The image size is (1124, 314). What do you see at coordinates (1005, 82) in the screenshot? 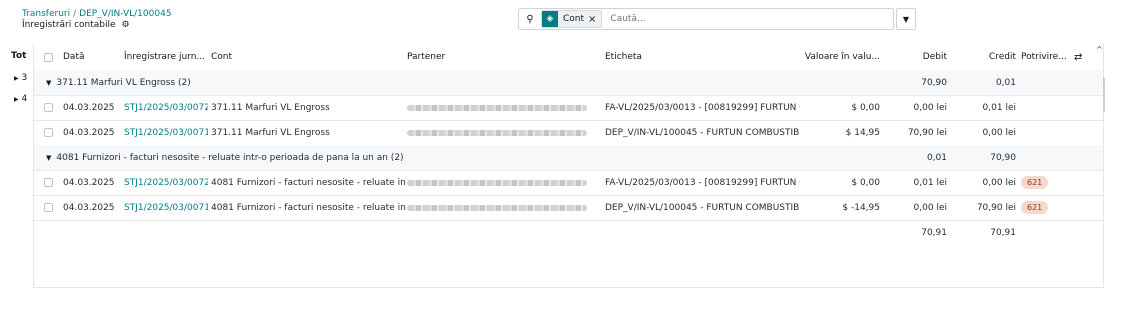
I see `group-credit: 0,01` at bounding box center [1005, 82].